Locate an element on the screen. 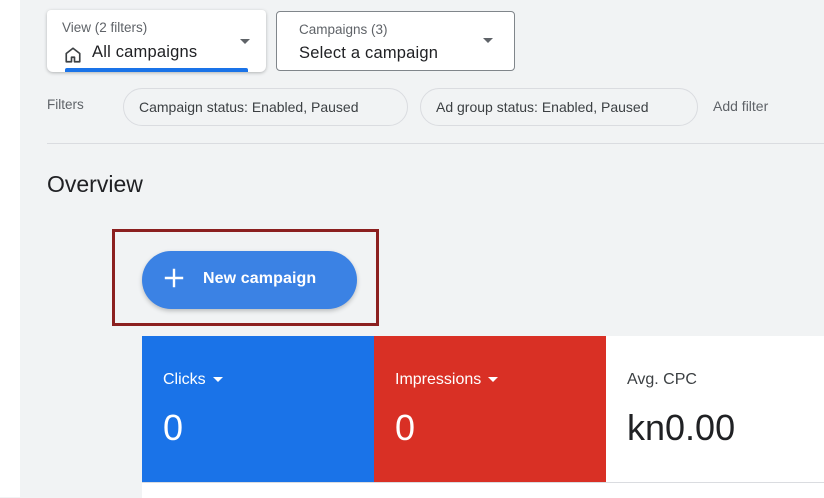  plus-icon is located at coordinates (174, 278).